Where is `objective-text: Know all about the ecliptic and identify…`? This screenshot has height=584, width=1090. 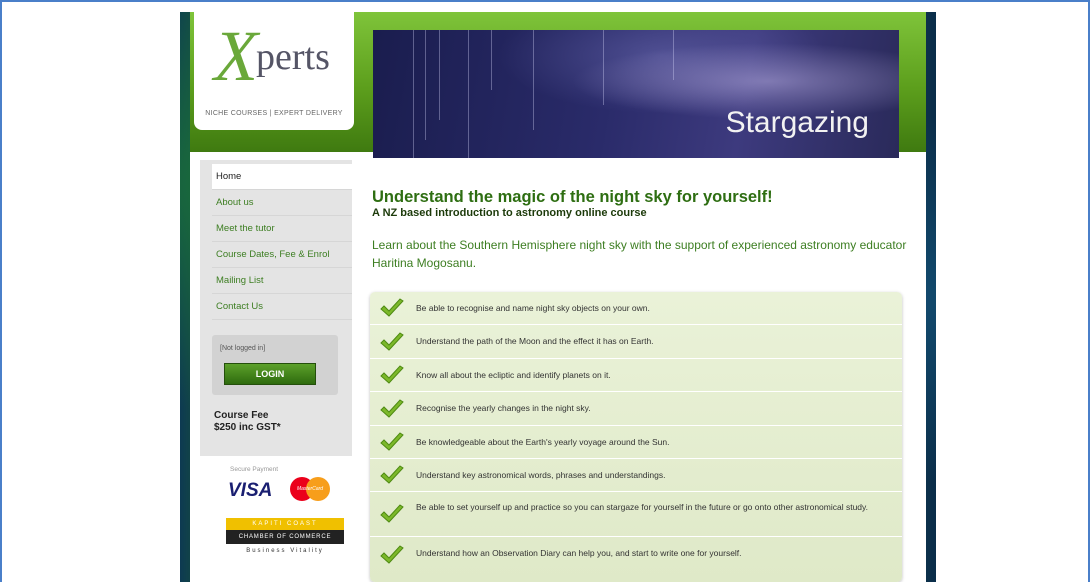 objective-text: Know all about the ecliptic and identify… is located at coordinates (513, 375).